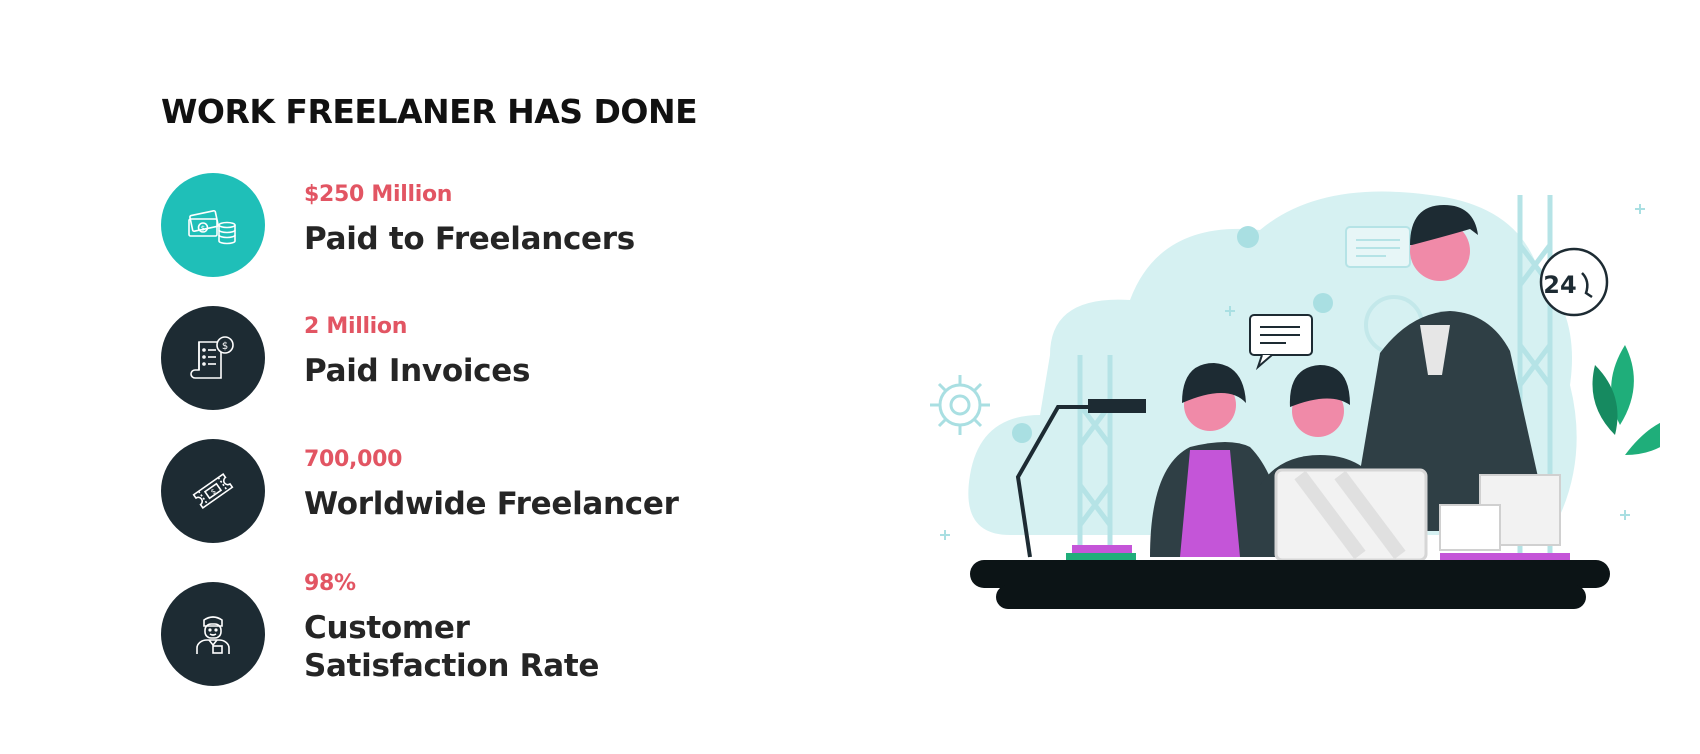 Image resolution: width=1700 pixels, height=754 pixels. Describe the element at coordinates (491, 504) in the screenshot. I see `stat-label: Worldwide Freelancer` at that location.